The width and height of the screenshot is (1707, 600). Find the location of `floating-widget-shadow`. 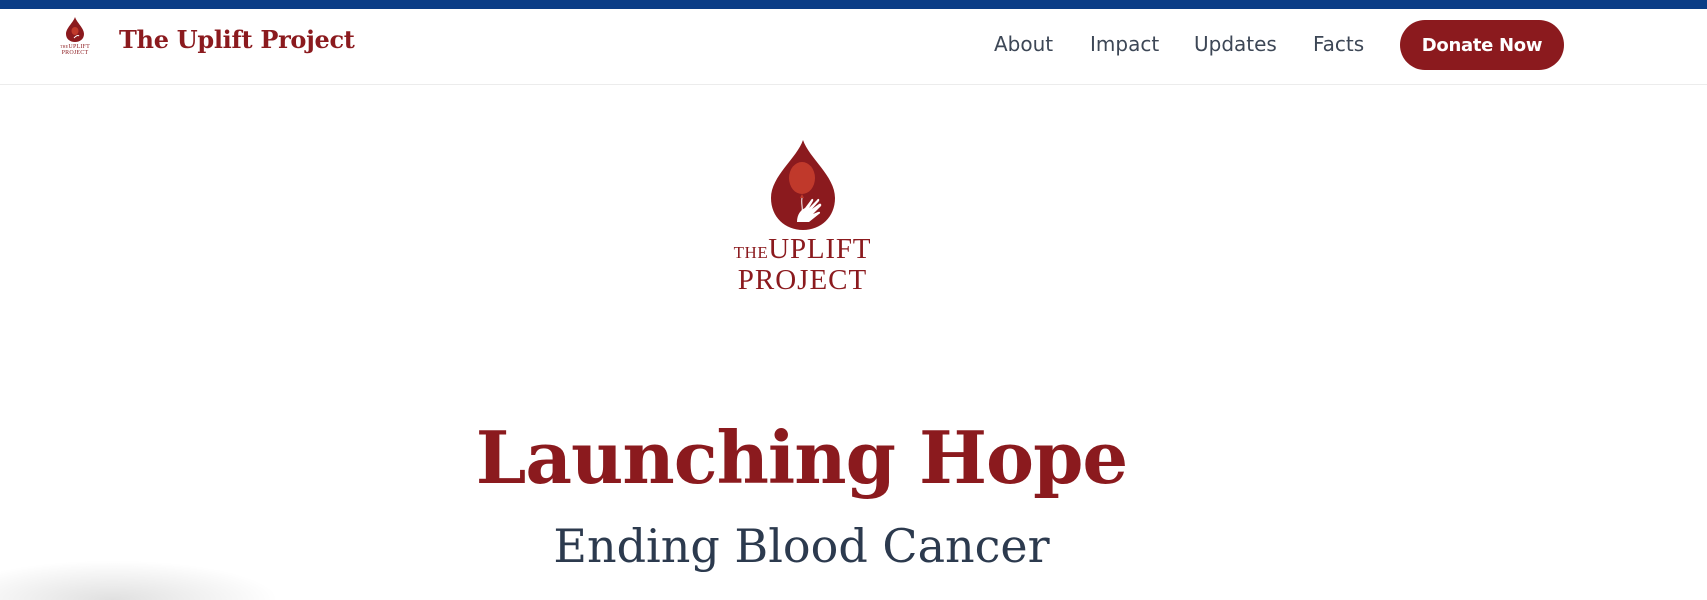

floating-widget-shadow is located at coordinates (140, 580).